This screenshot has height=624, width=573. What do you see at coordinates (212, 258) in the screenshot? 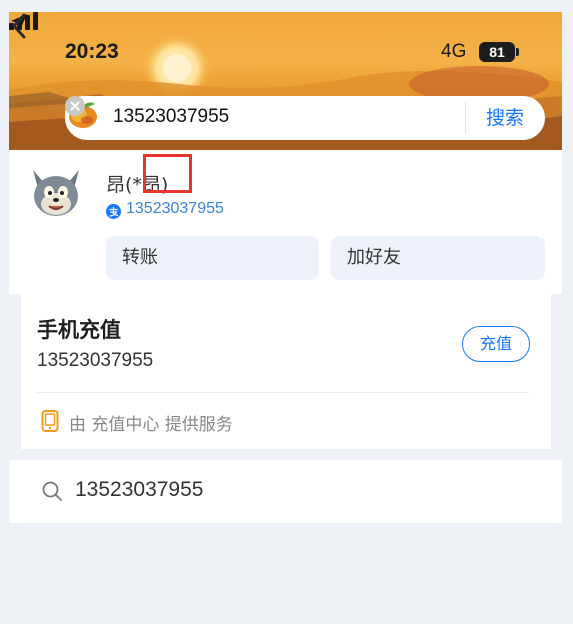
I see `transfer-button: 转账` at bounding box center [212, 258].